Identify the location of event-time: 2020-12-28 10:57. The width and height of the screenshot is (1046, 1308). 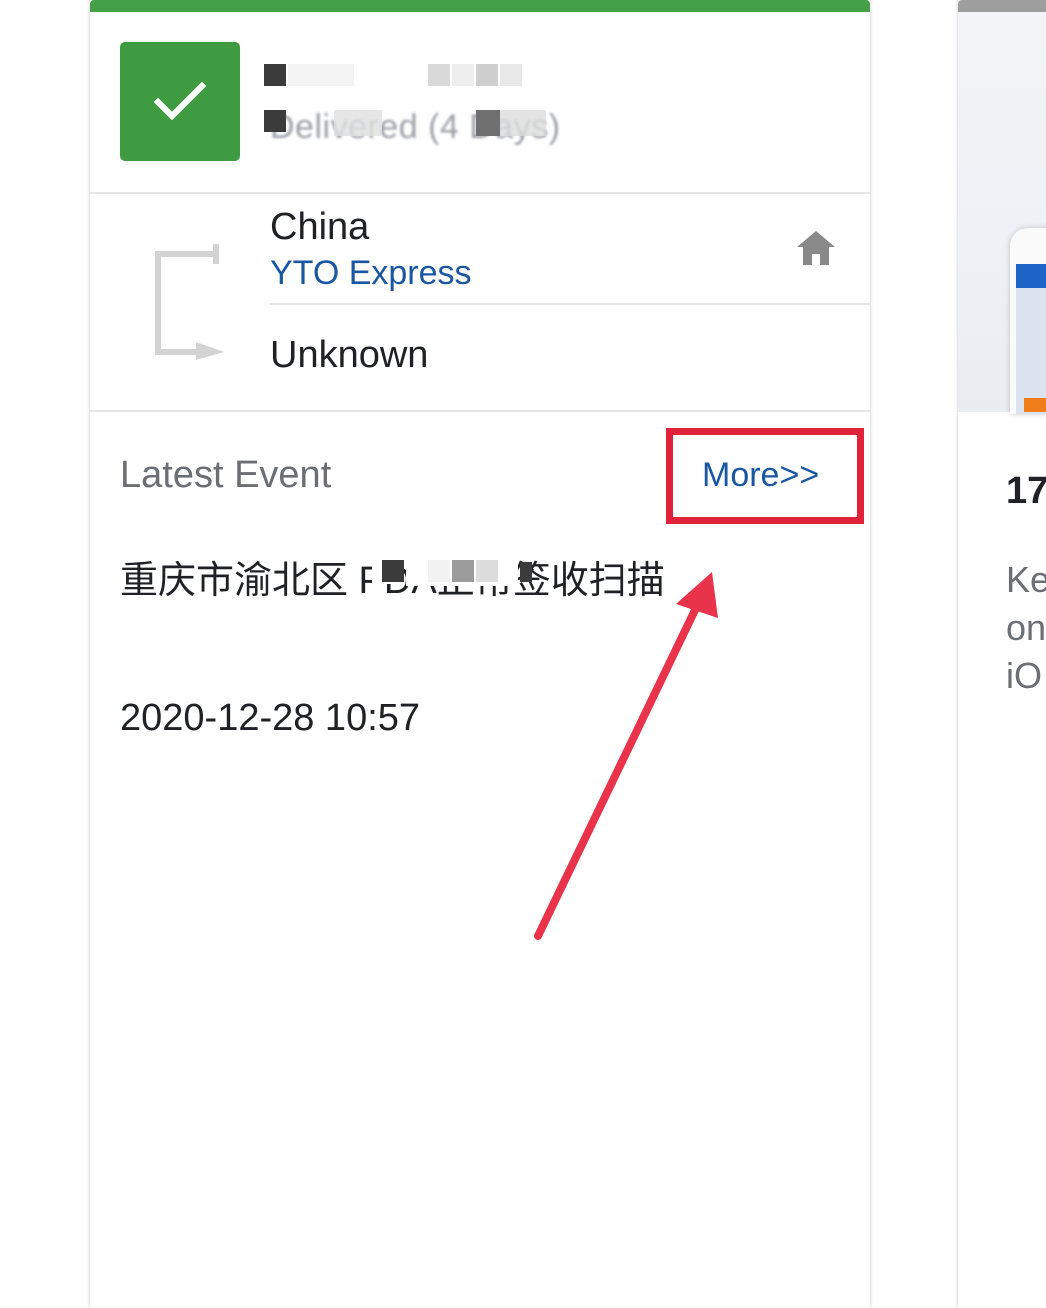
(270, 718).